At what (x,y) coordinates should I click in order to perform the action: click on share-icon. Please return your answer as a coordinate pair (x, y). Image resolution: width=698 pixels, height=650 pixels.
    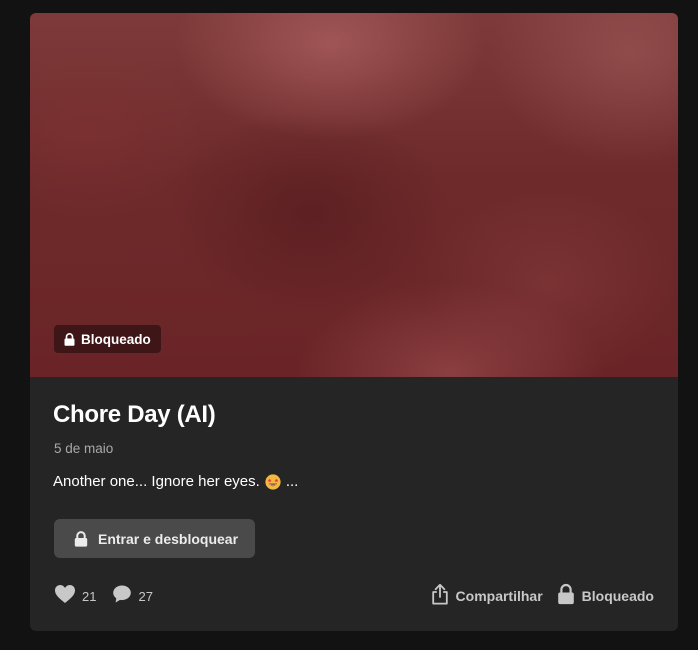
    Looking at the image, I should click on (440, 596).